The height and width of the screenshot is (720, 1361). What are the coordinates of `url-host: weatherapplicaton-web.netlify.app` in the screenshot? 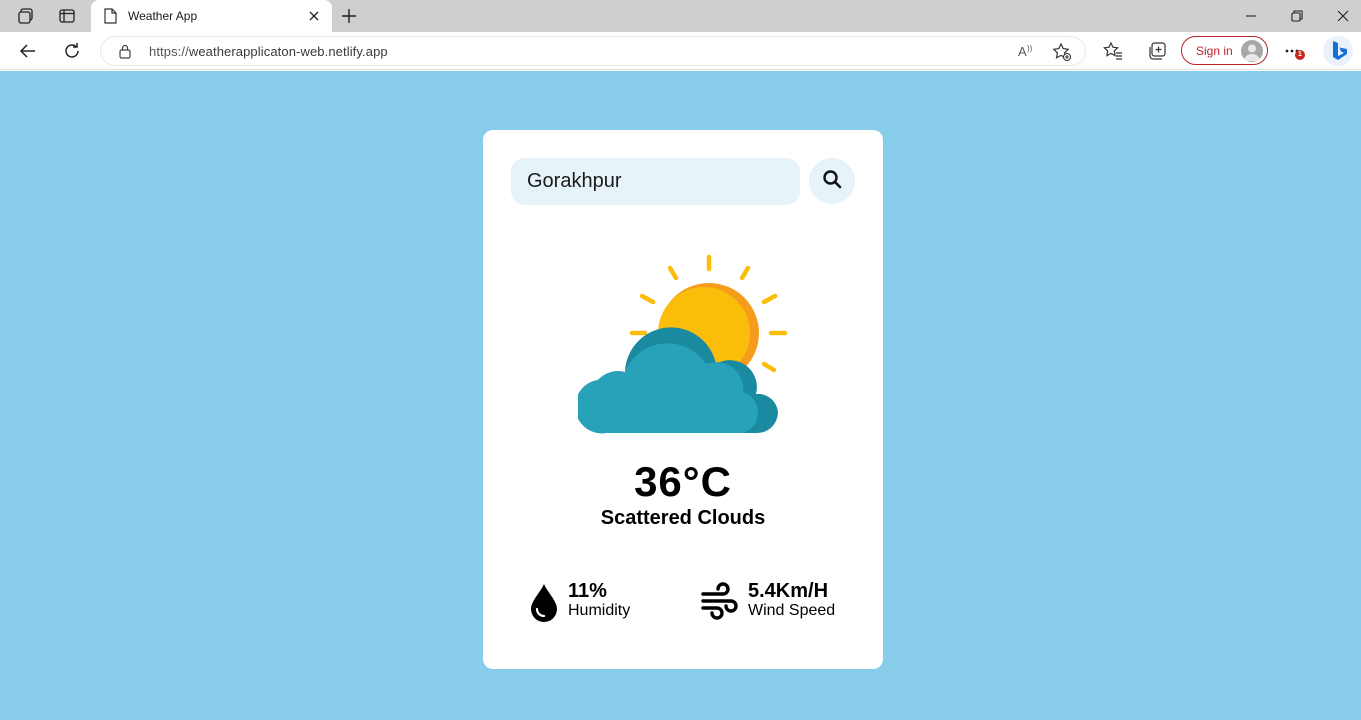 It's located at (288, 51).